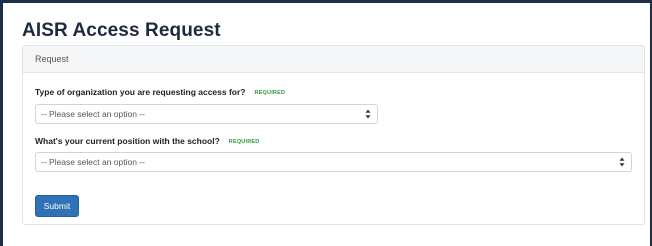  Describe the element at coordinates (121, 30) in the screenshot. I see `page-title: AISR Access Request` at that location.